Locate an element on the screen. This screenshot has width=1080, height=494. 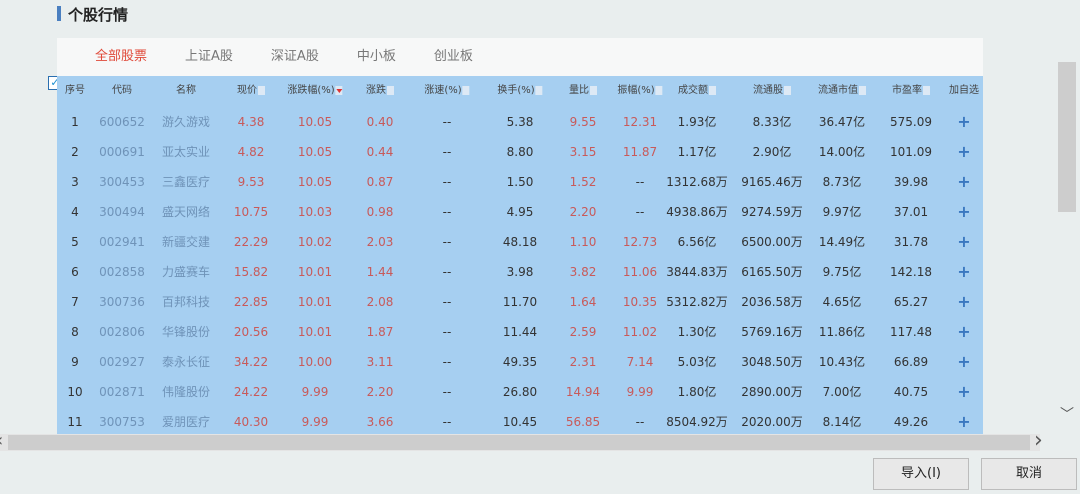
cell-量比: 3.15 is located at coordinates (583, 152).